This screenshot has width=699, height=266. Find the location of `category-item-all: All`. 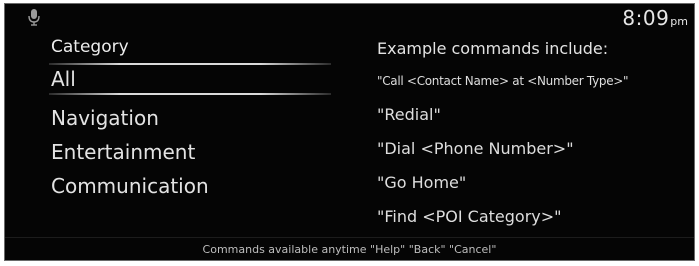

category-item-all: All is located at coordinates (192, 79).